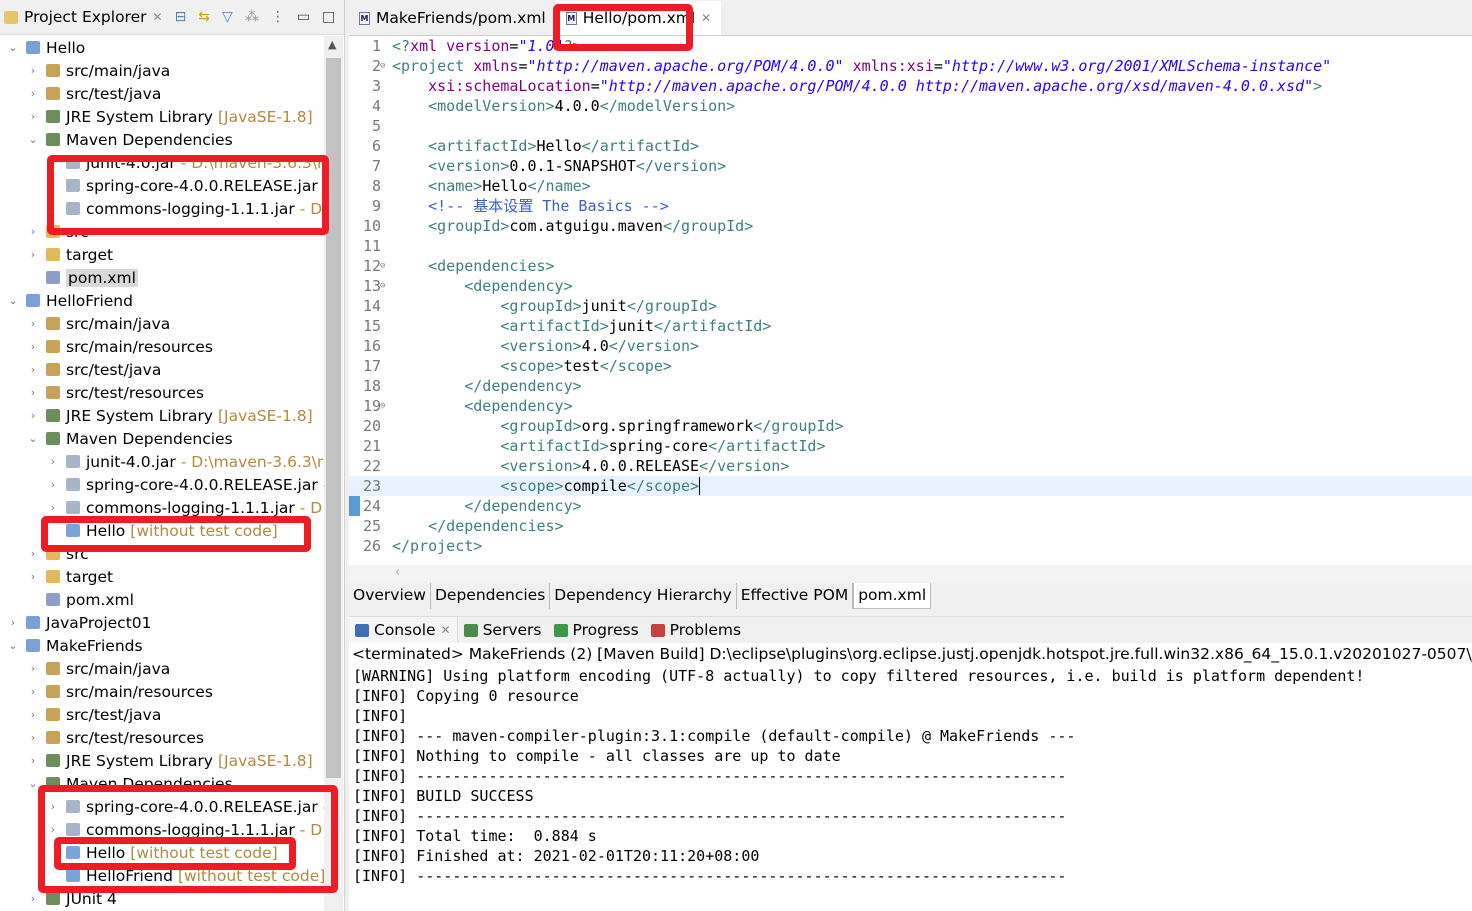 This screenshot has height=911, width=1472. Describe the element at coordinates (910, 126) in the screenshot. I see `code-line: 5` at that location.